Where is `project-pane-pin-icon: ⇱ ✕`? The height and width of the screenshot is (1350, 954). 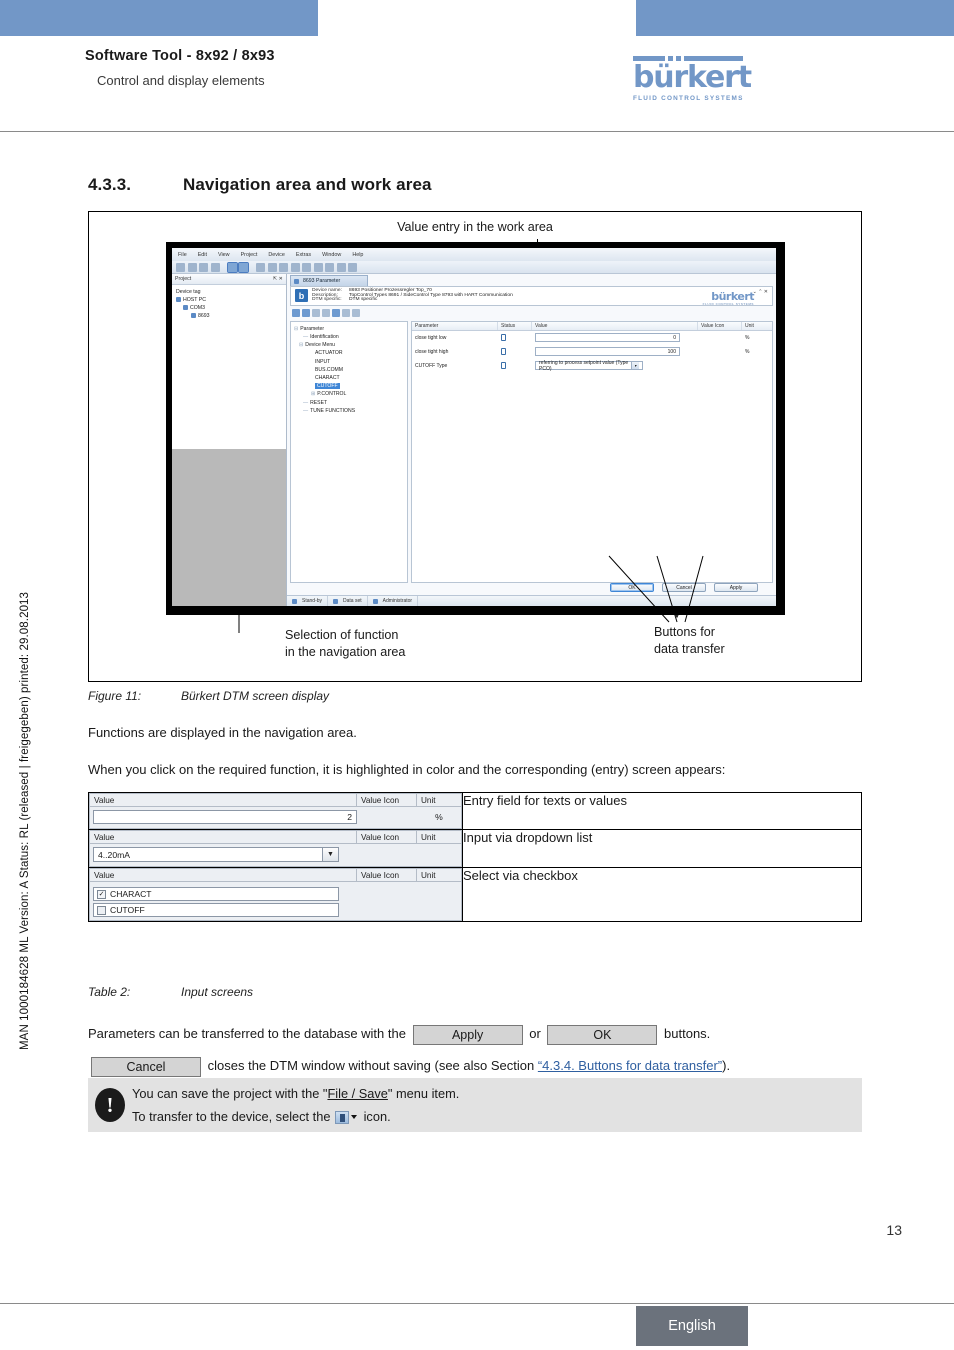 project-pane-pin-icon: ⇱ ✕ is located at coordinates (278, 279).